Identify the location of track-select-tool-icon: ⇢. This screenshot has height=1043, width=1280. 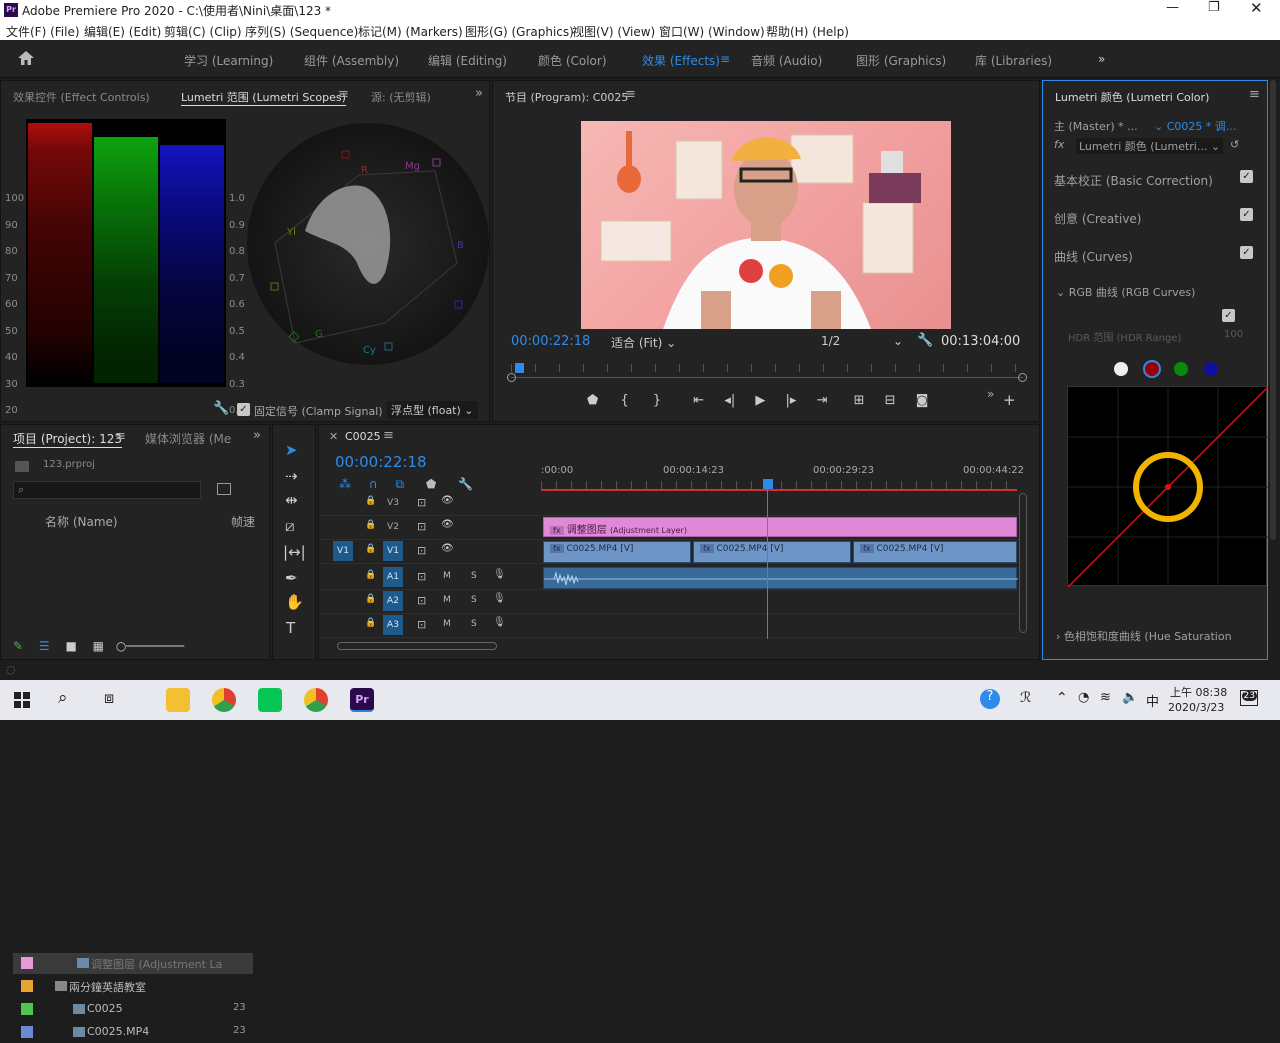
(291, 476).